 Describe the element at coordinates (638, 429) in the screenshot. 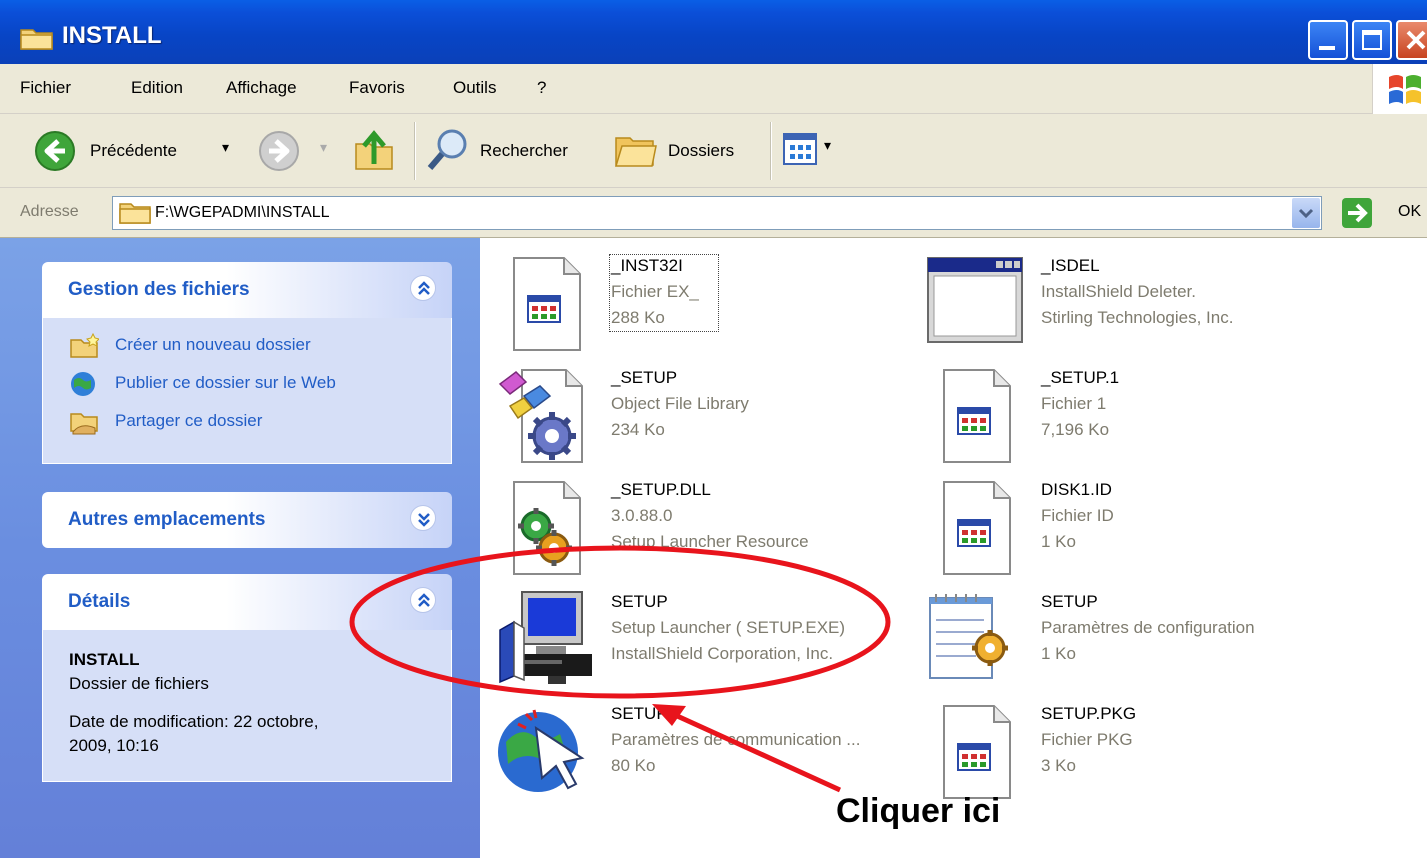

I see `file-size: 234 Ko` at that location.